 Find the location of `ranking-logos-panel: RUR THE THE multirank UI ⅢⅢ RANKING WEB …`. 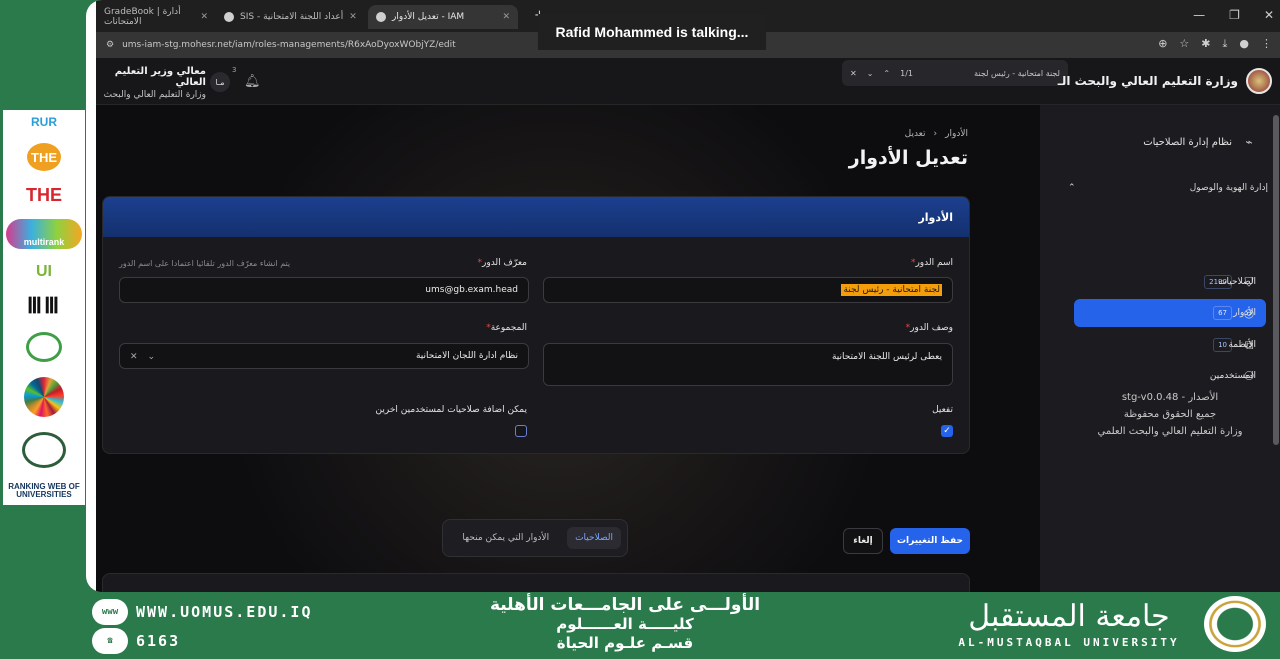

ranking-logos-panel: RUR THE THE multirank UI ⅢⅢ RANKING WEB … is located at coordinates (44, 307).